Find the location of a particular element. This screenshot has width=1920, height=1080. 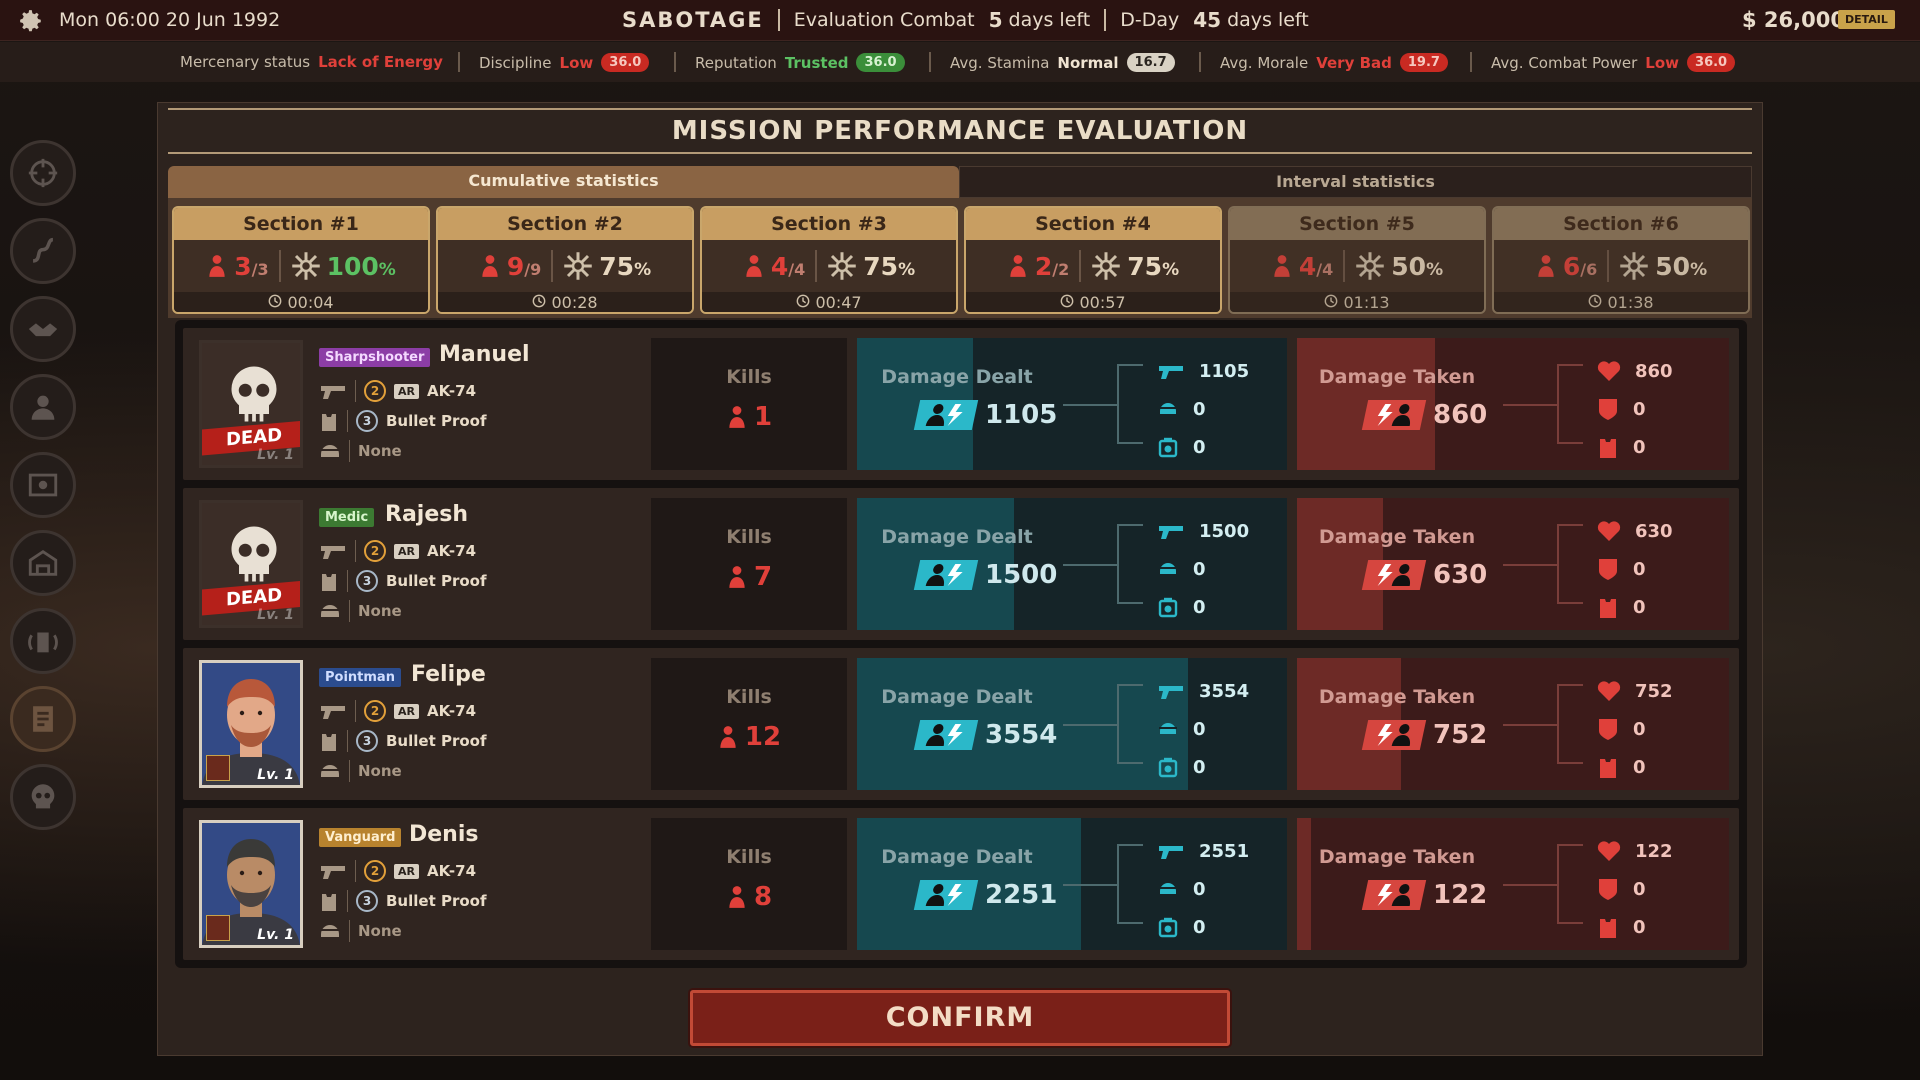

clock-icon is located at coordinates (275, 301).